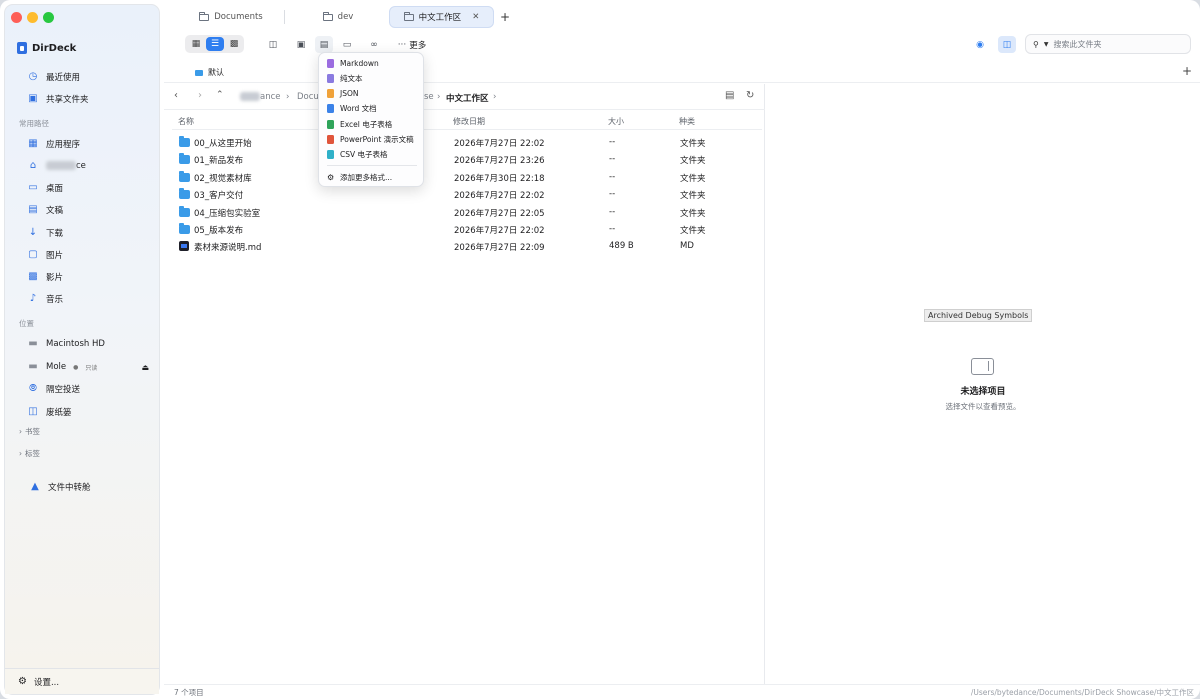 The image size is (1200, 699). What do you see at coordinates (687, 246) in the screenshot?
I see `file-kind: MD` at bounding box center [687, 246].